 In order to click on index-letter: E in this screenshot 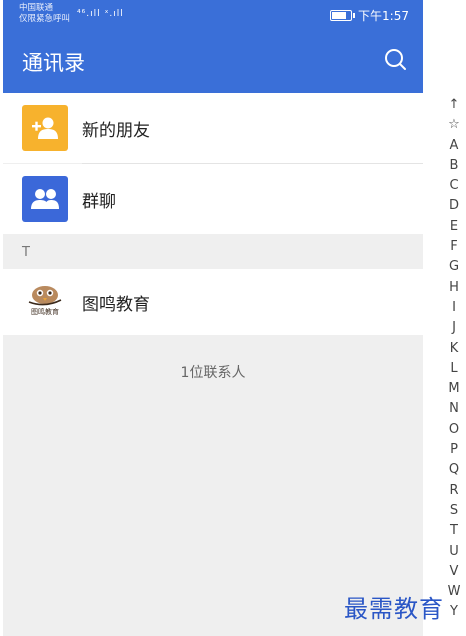, I will do `click(454, 227)`.